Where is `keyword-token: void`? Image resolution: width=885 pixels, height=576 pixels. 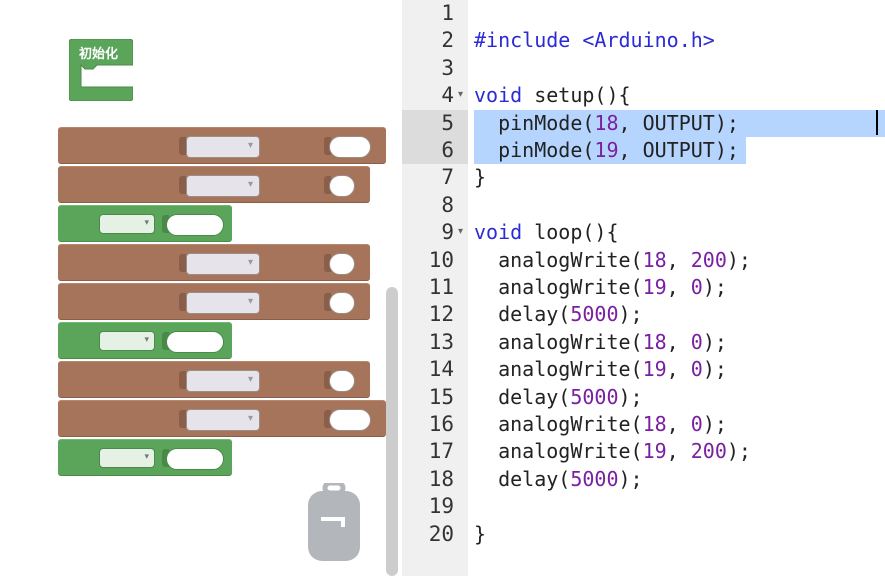
keyword-token: void is located at coordinates (498, 232).